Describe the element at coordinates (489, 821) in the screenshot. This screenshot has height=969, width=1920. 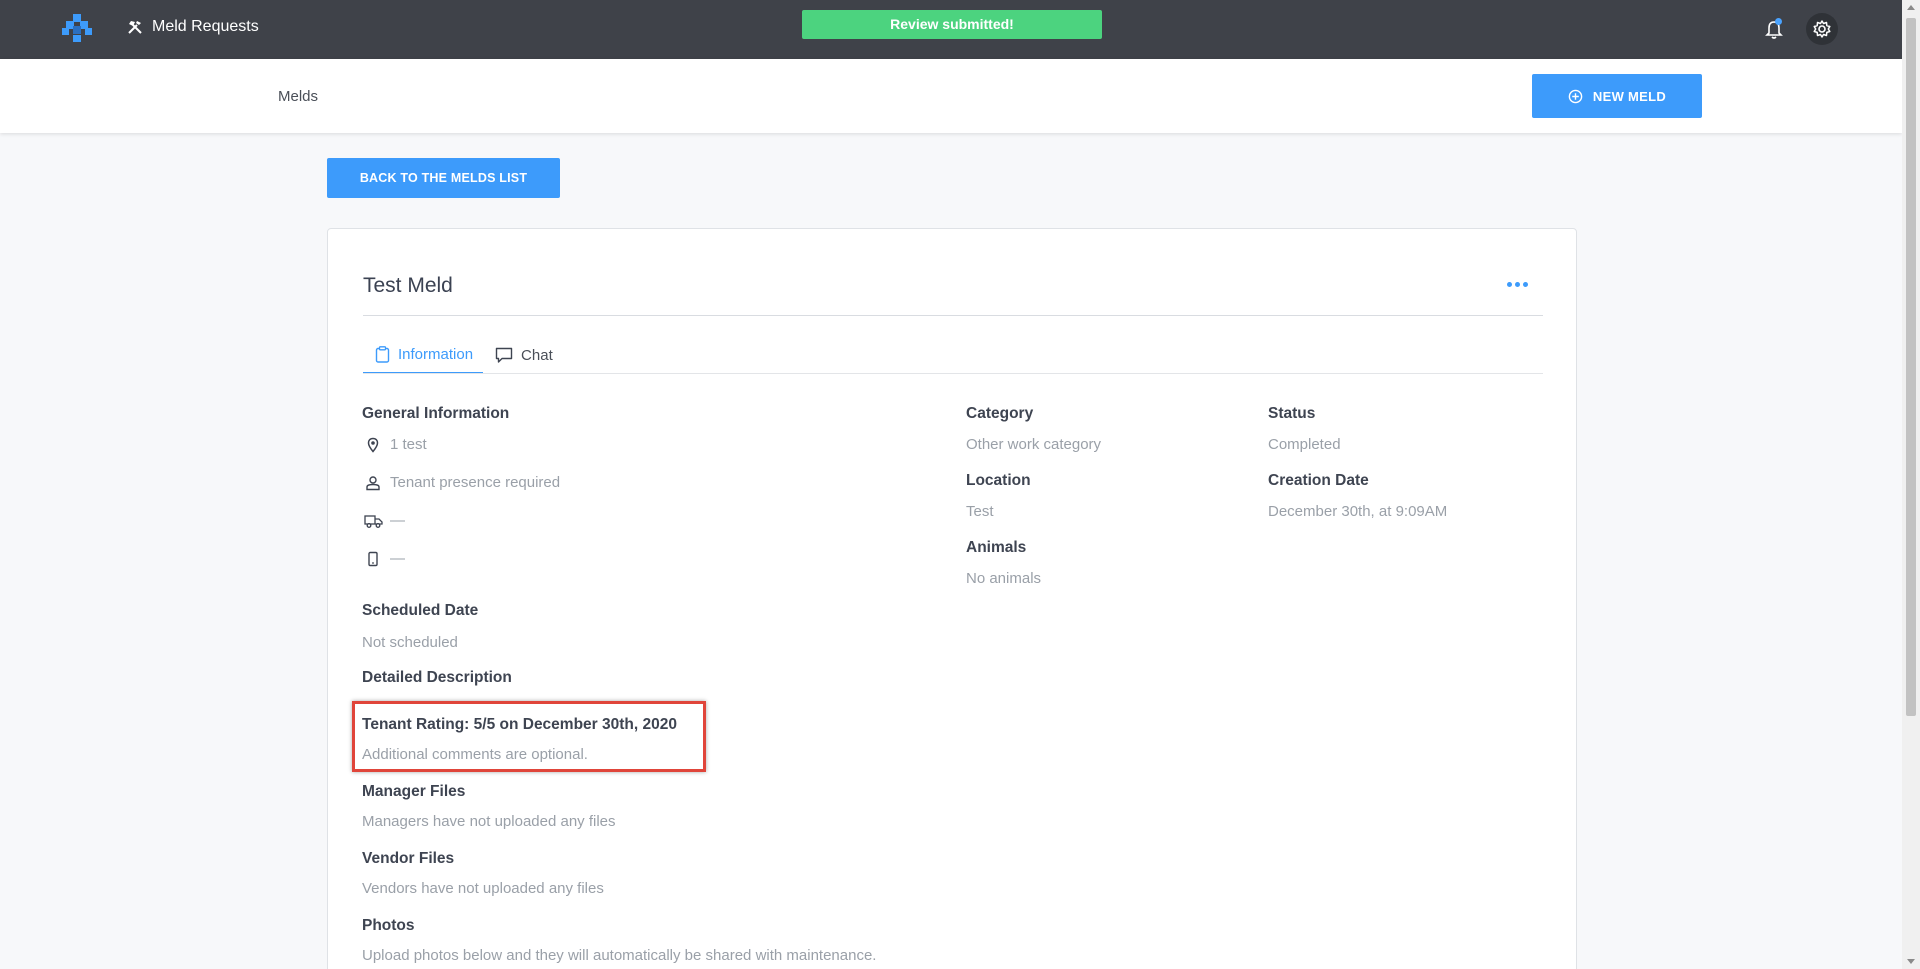
I see `manager-files-value: Managers have not uploaded any files` at that location.